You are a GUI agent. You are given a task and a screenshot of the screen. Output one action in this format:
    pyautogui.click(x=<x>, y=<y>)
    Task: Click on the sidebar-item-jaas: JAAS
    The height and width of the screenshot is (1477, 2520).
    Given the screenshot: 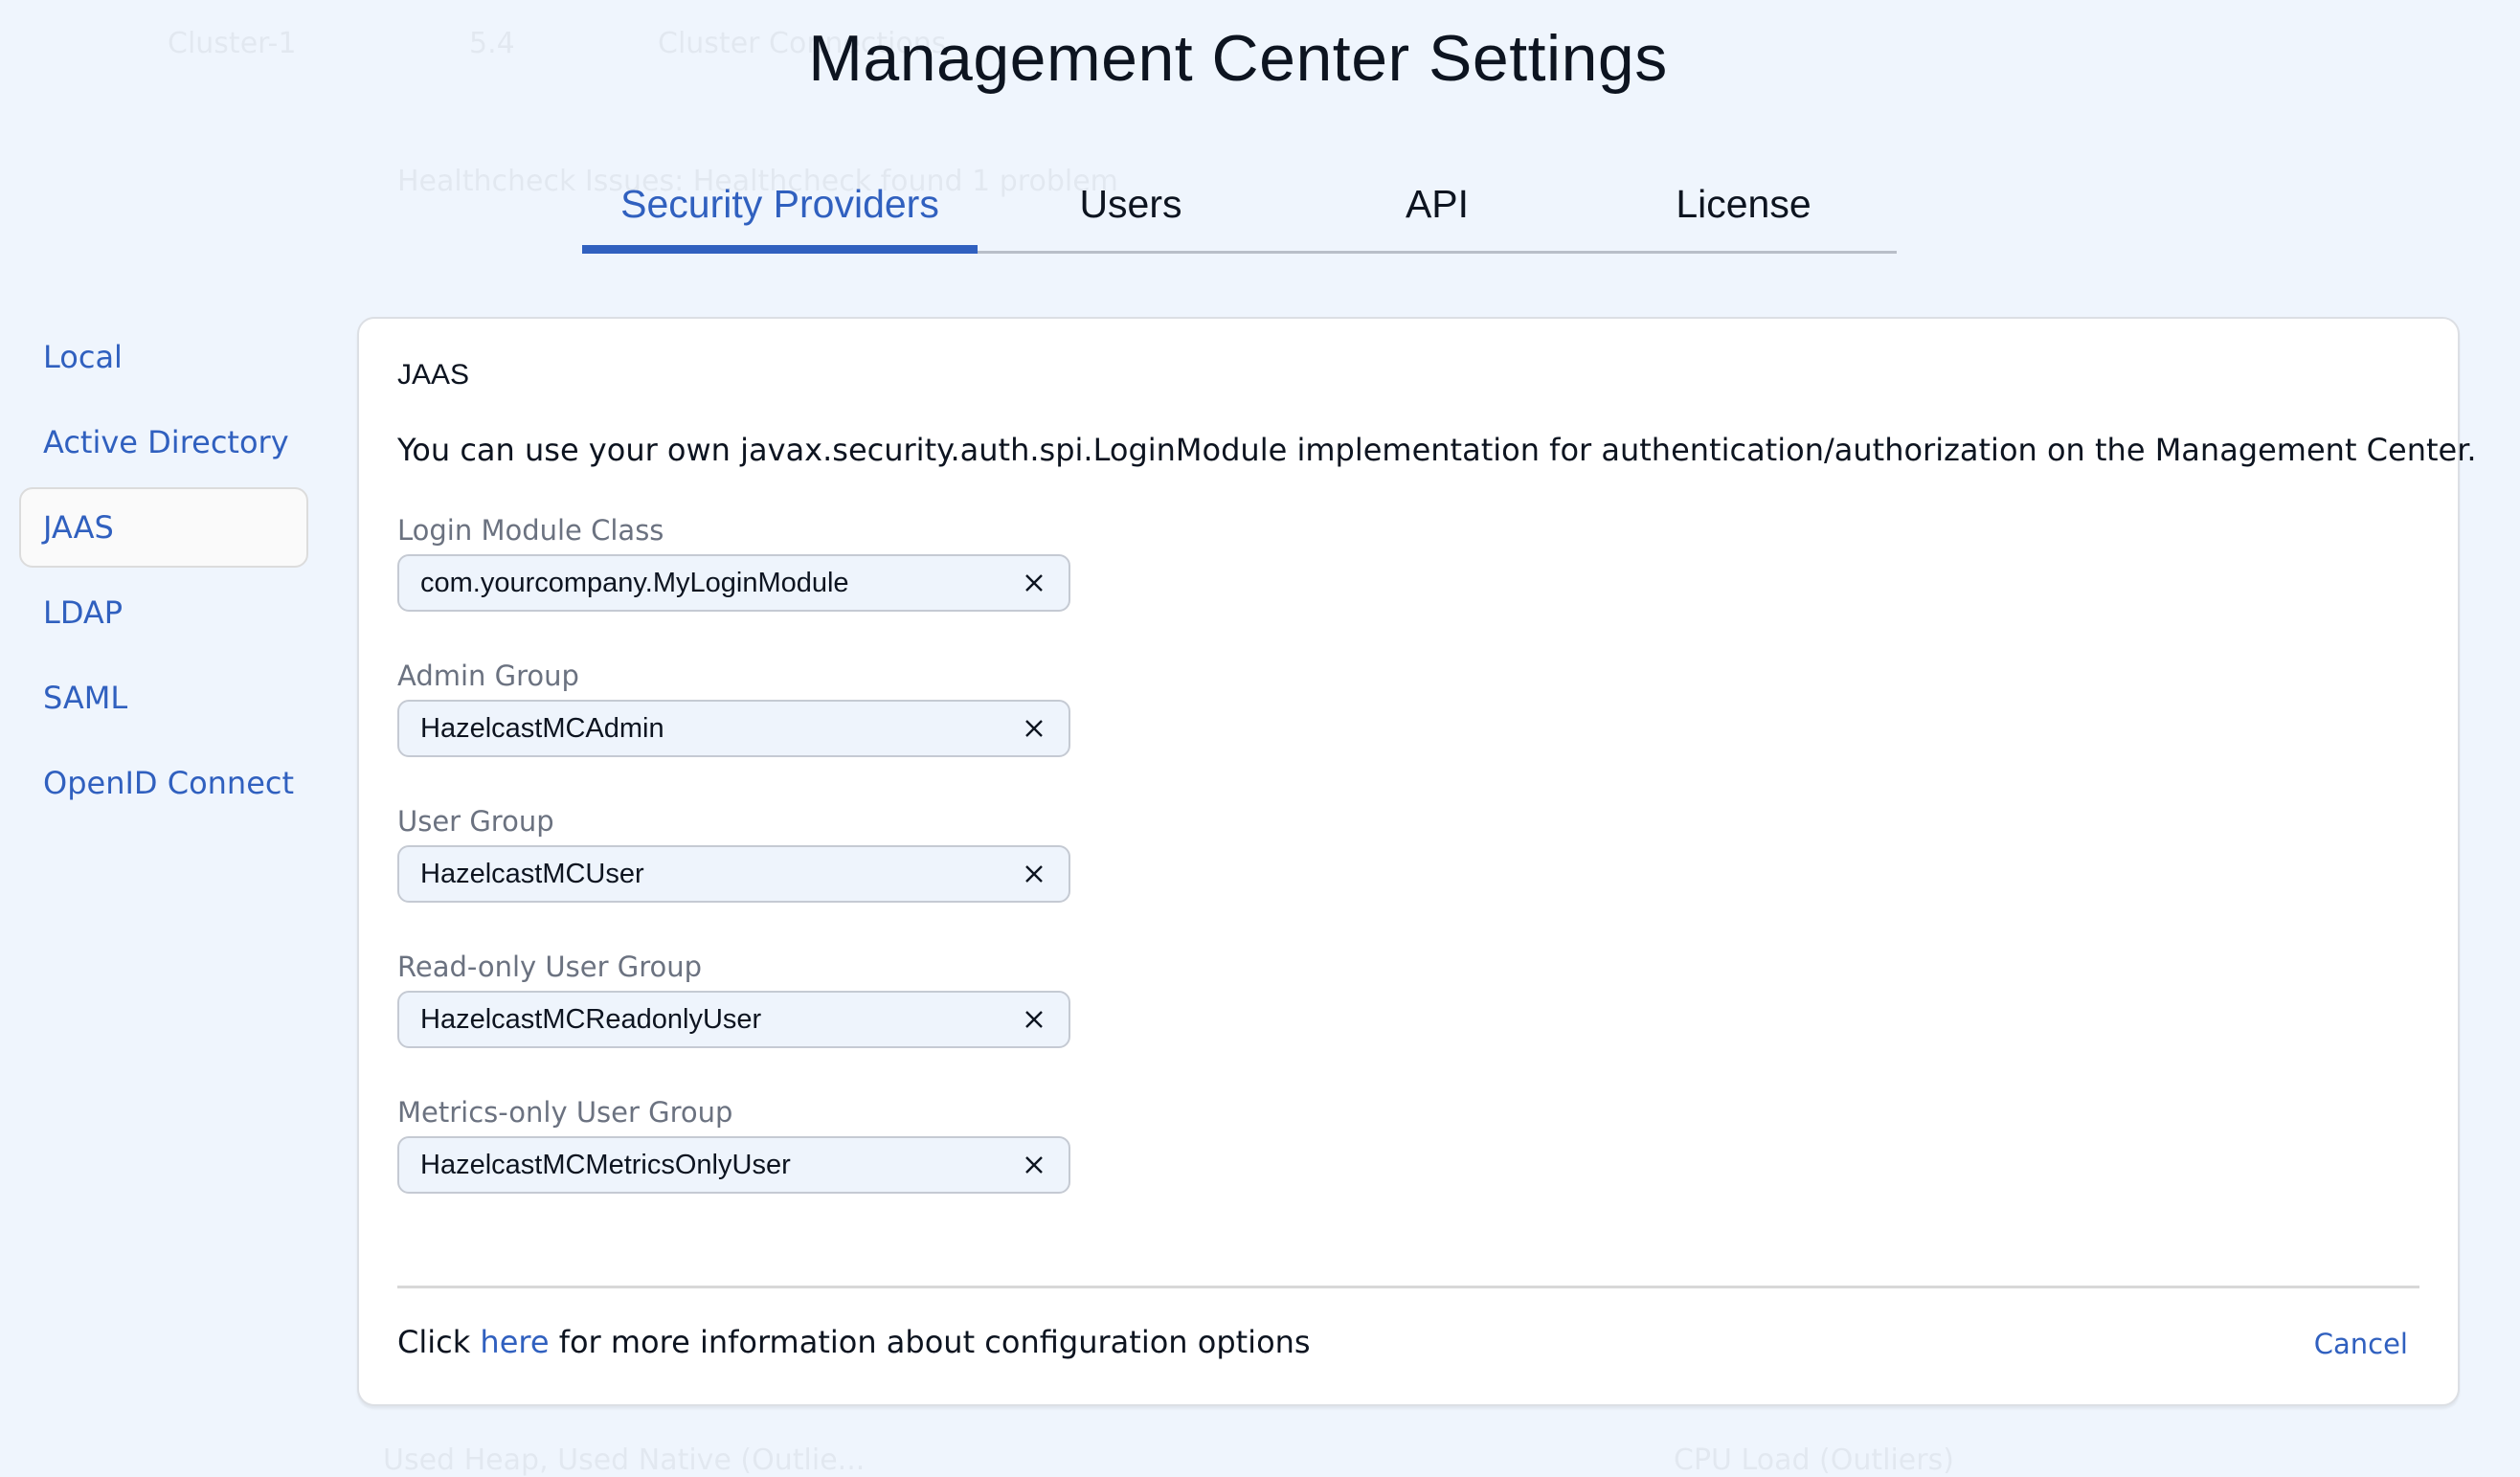 What is the action you would take?
    pyautogui.click(x=164, y=527)
    